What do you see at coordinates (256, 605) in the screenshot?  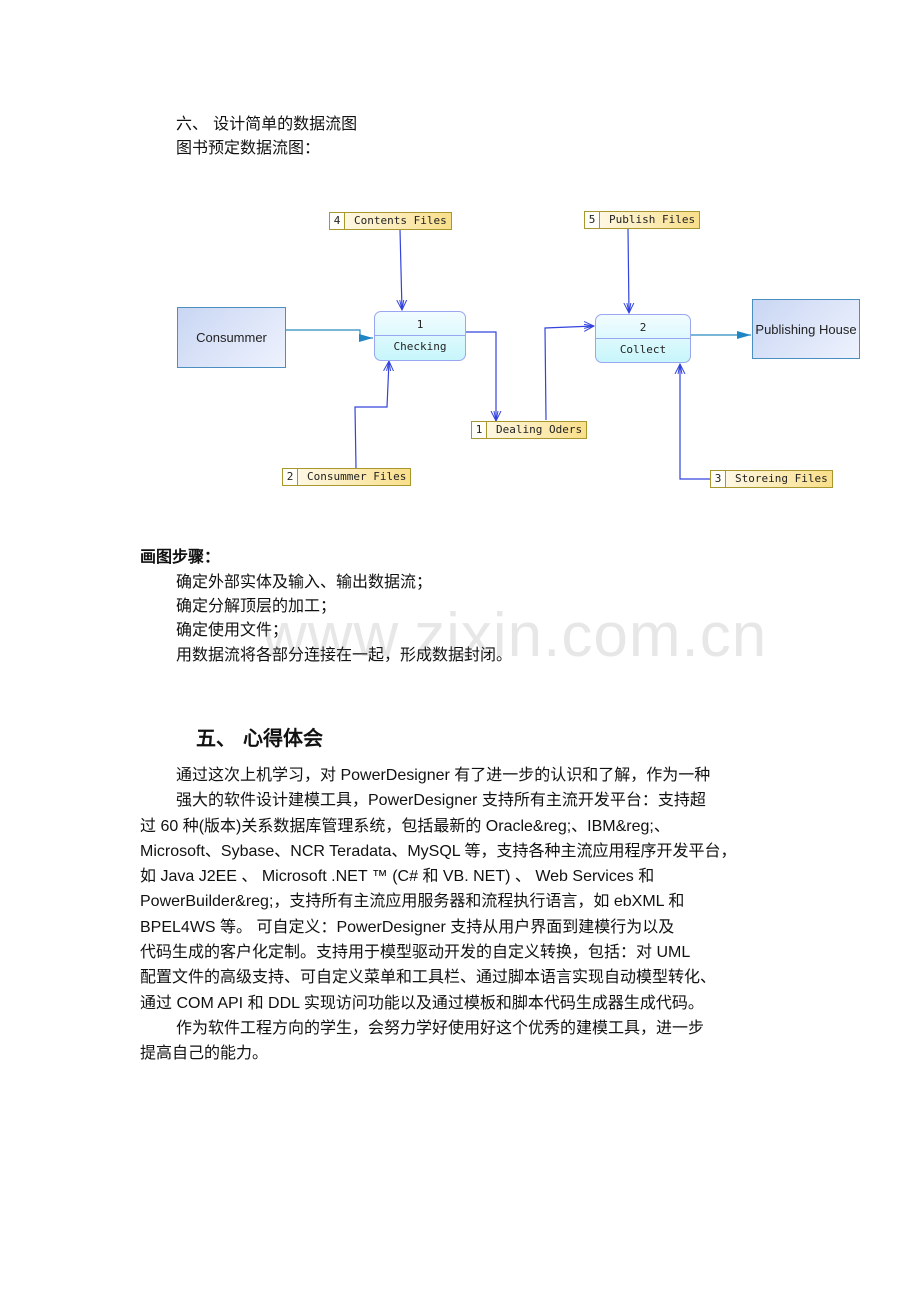 I see `step-item: 确定分解顶层的加工；` at bounding box center [256, 605].